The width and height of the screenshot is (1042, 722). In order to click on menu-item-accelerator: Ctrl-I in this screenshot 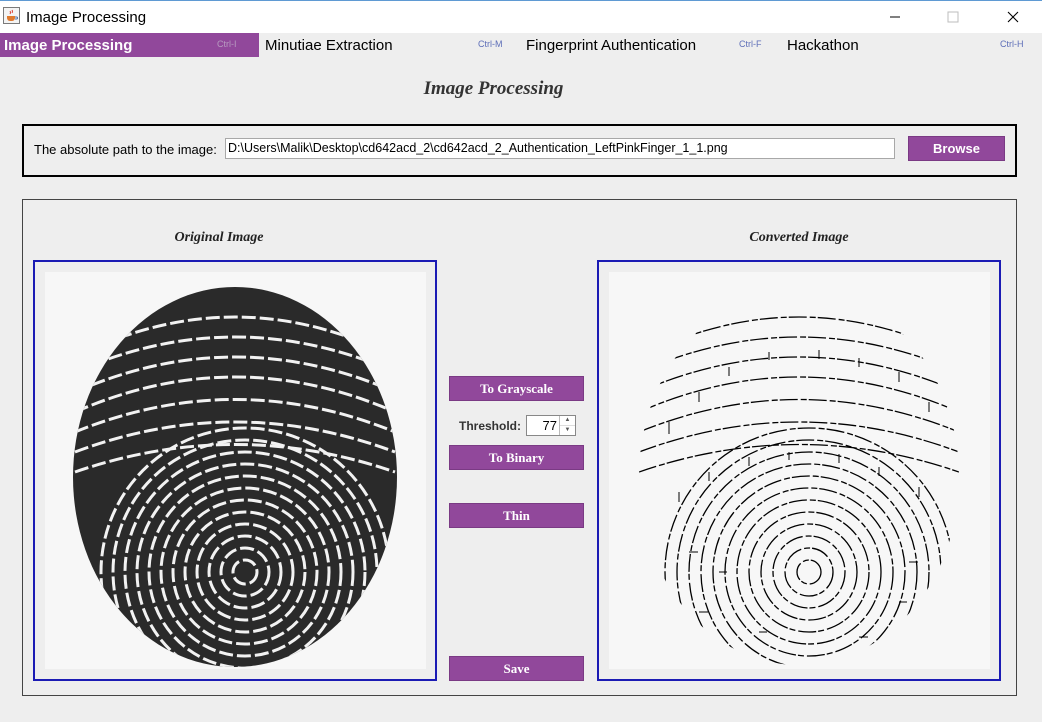, I will do `click(227, 44)`.